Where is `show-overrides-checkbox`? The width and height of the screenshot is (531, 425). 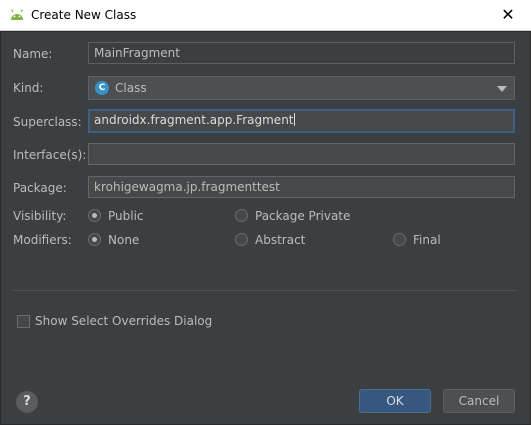 show-overrides-checkbox is located at coordinates (23, 321).